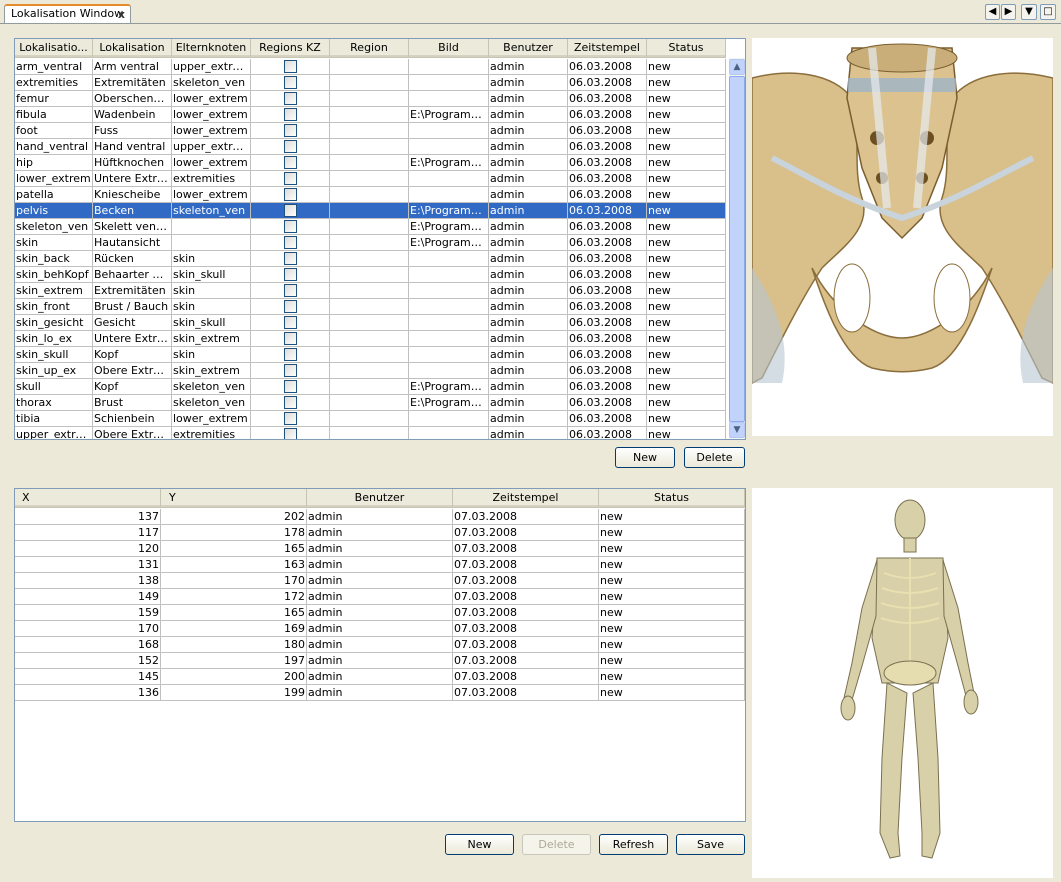  I want to click on table-cell: Behaarter Kopf, so click(132, 275).